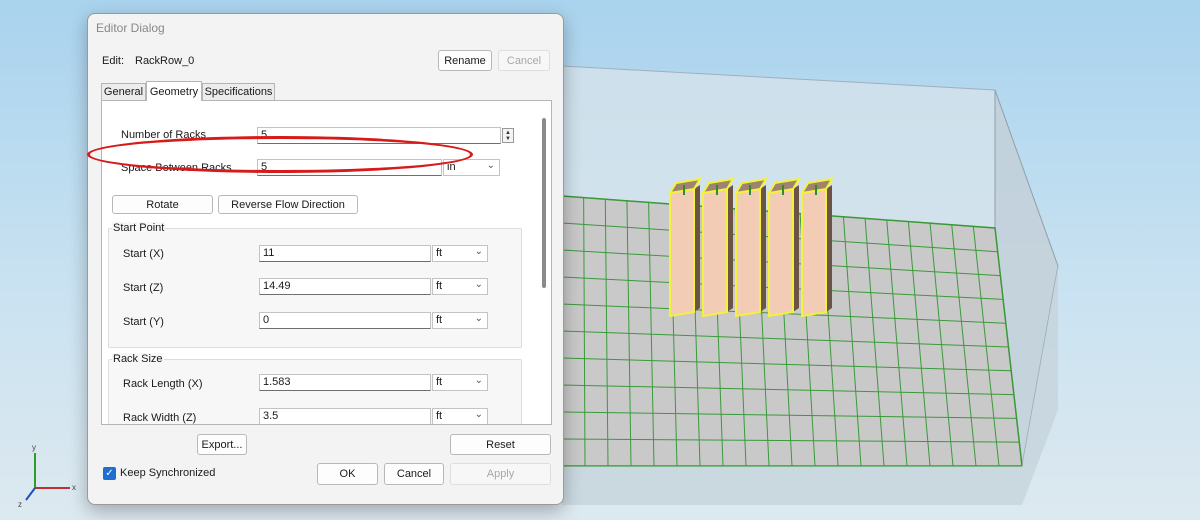  I want to click on number-of-racks-stepper: ▲ ▼, so click(508, 135).